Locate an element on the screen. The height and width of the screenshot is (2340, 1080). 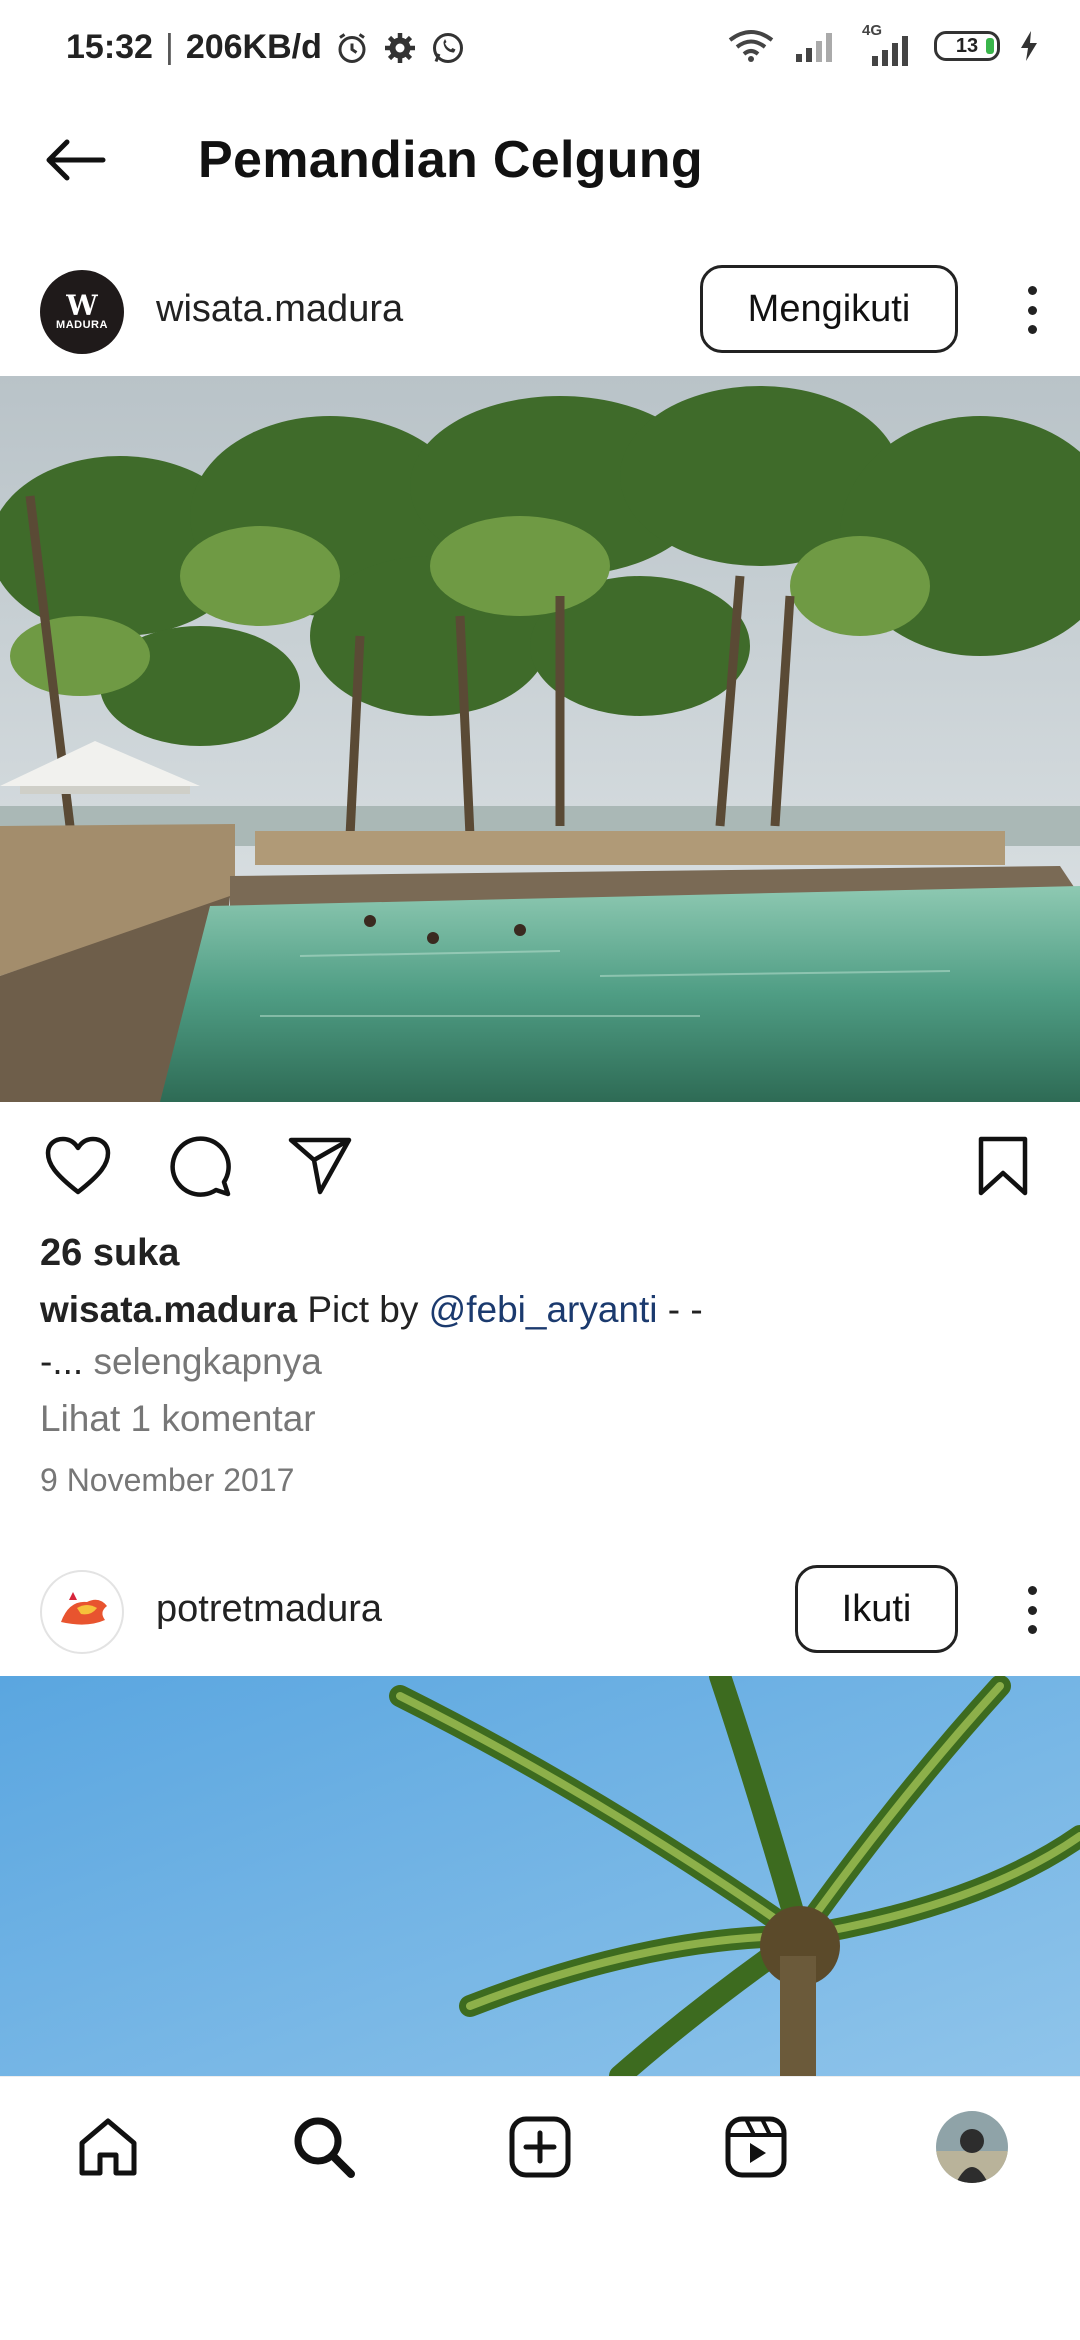
caption-mention: @febi_aryanti is located at coordinates (543, 1309).